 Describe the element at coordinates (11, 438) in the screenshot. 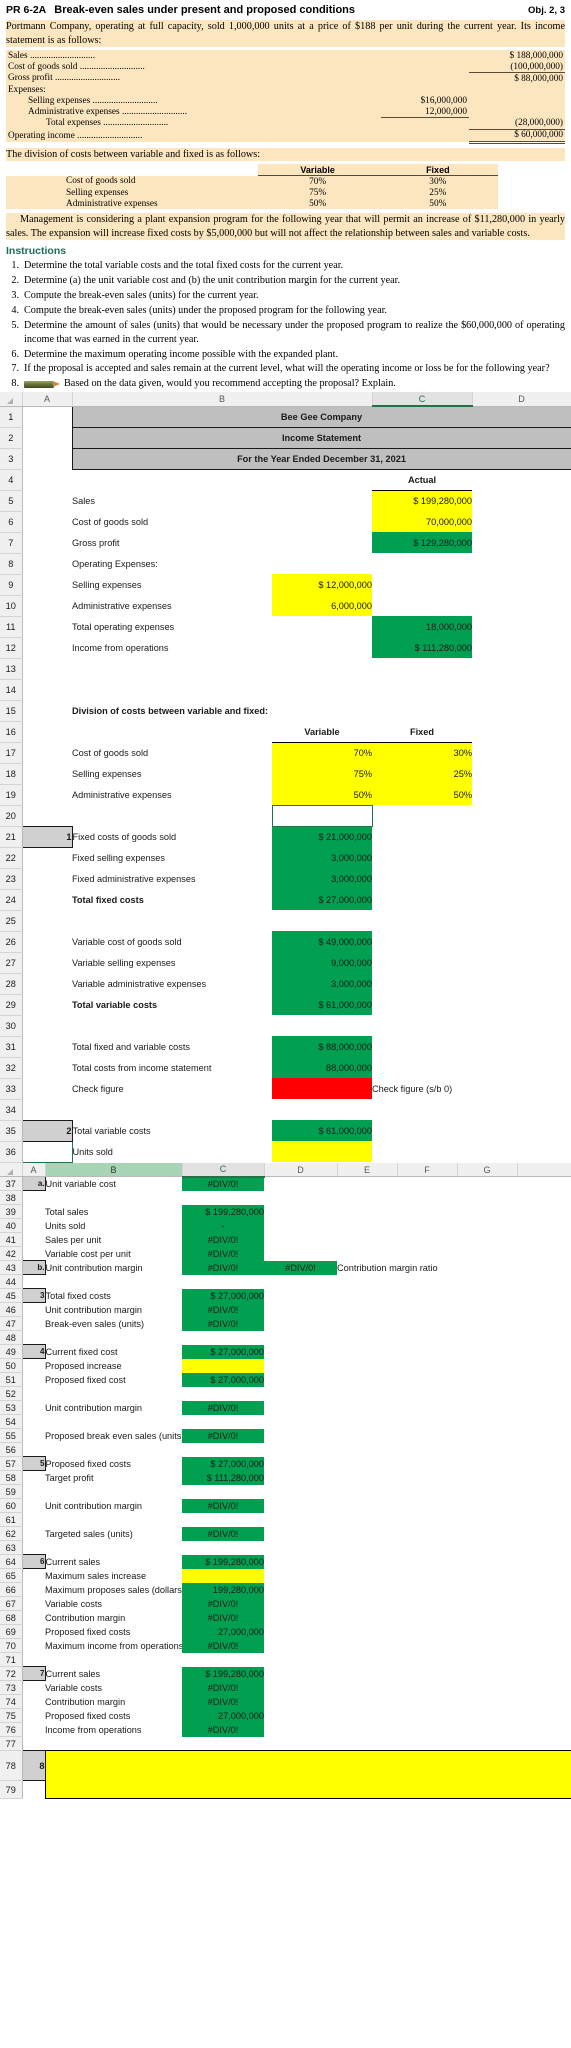

I see `row-number-2: 2` at that location.